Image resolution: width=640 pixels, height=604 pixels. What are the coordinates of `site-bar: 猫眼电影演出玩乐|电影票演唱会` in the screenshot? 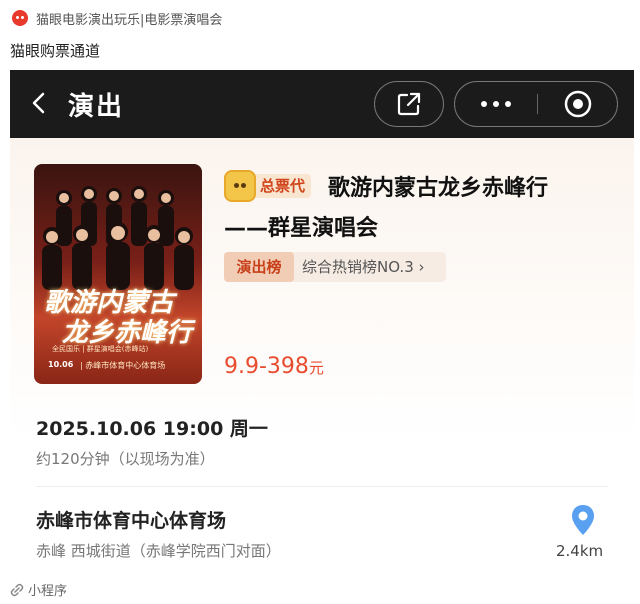 It's located at (320, 18).